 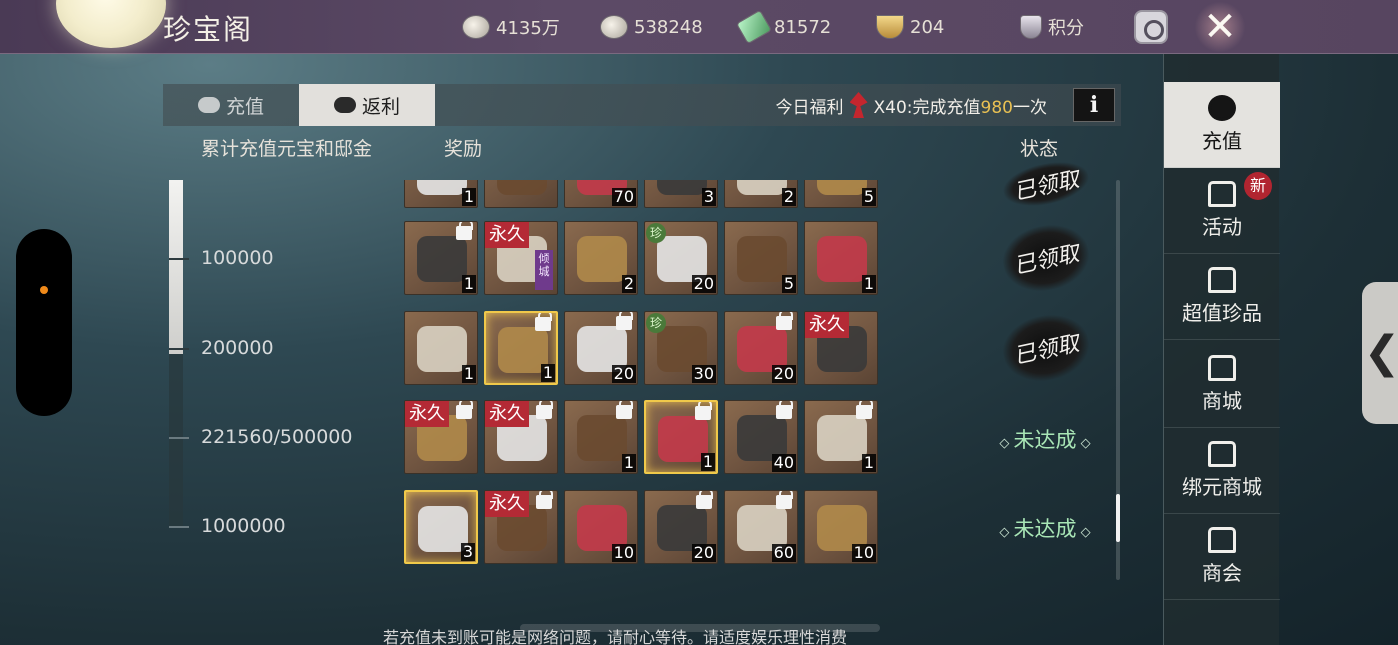 I want to click on tab-rebate: 返利, so click(x=367, y=105).